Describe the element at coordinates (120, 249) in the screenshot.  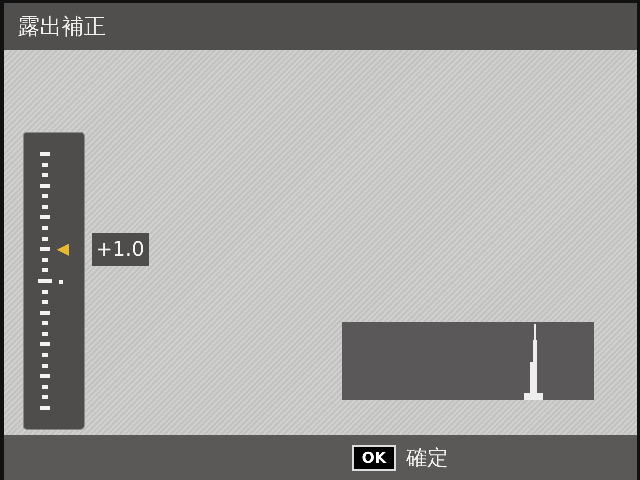
I see `exposure-value: +1.0` at that location.